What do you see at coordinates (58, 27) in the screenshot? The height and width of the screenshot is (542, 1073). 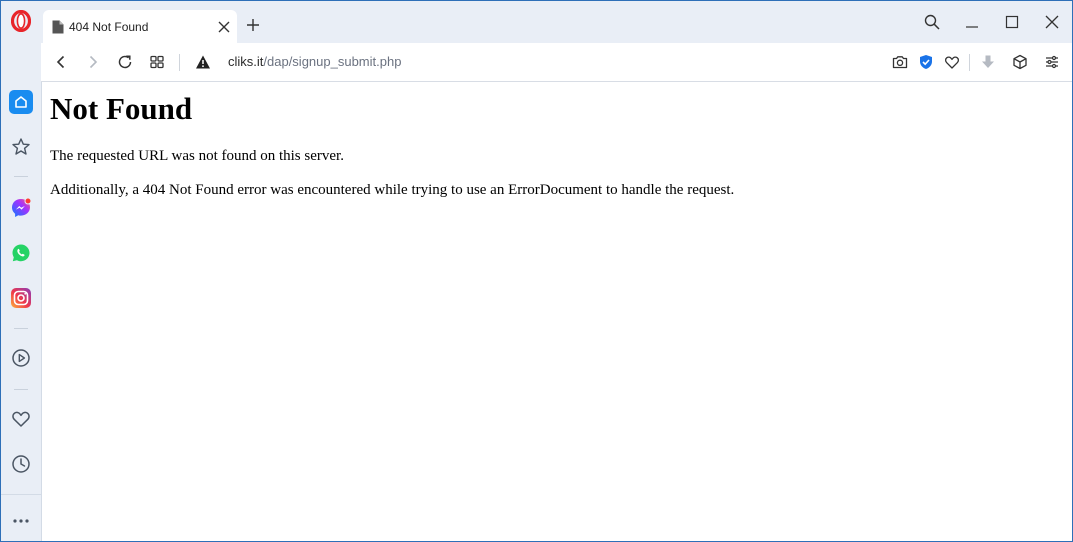 I see `page-icon` at bounding box center [58, 27].